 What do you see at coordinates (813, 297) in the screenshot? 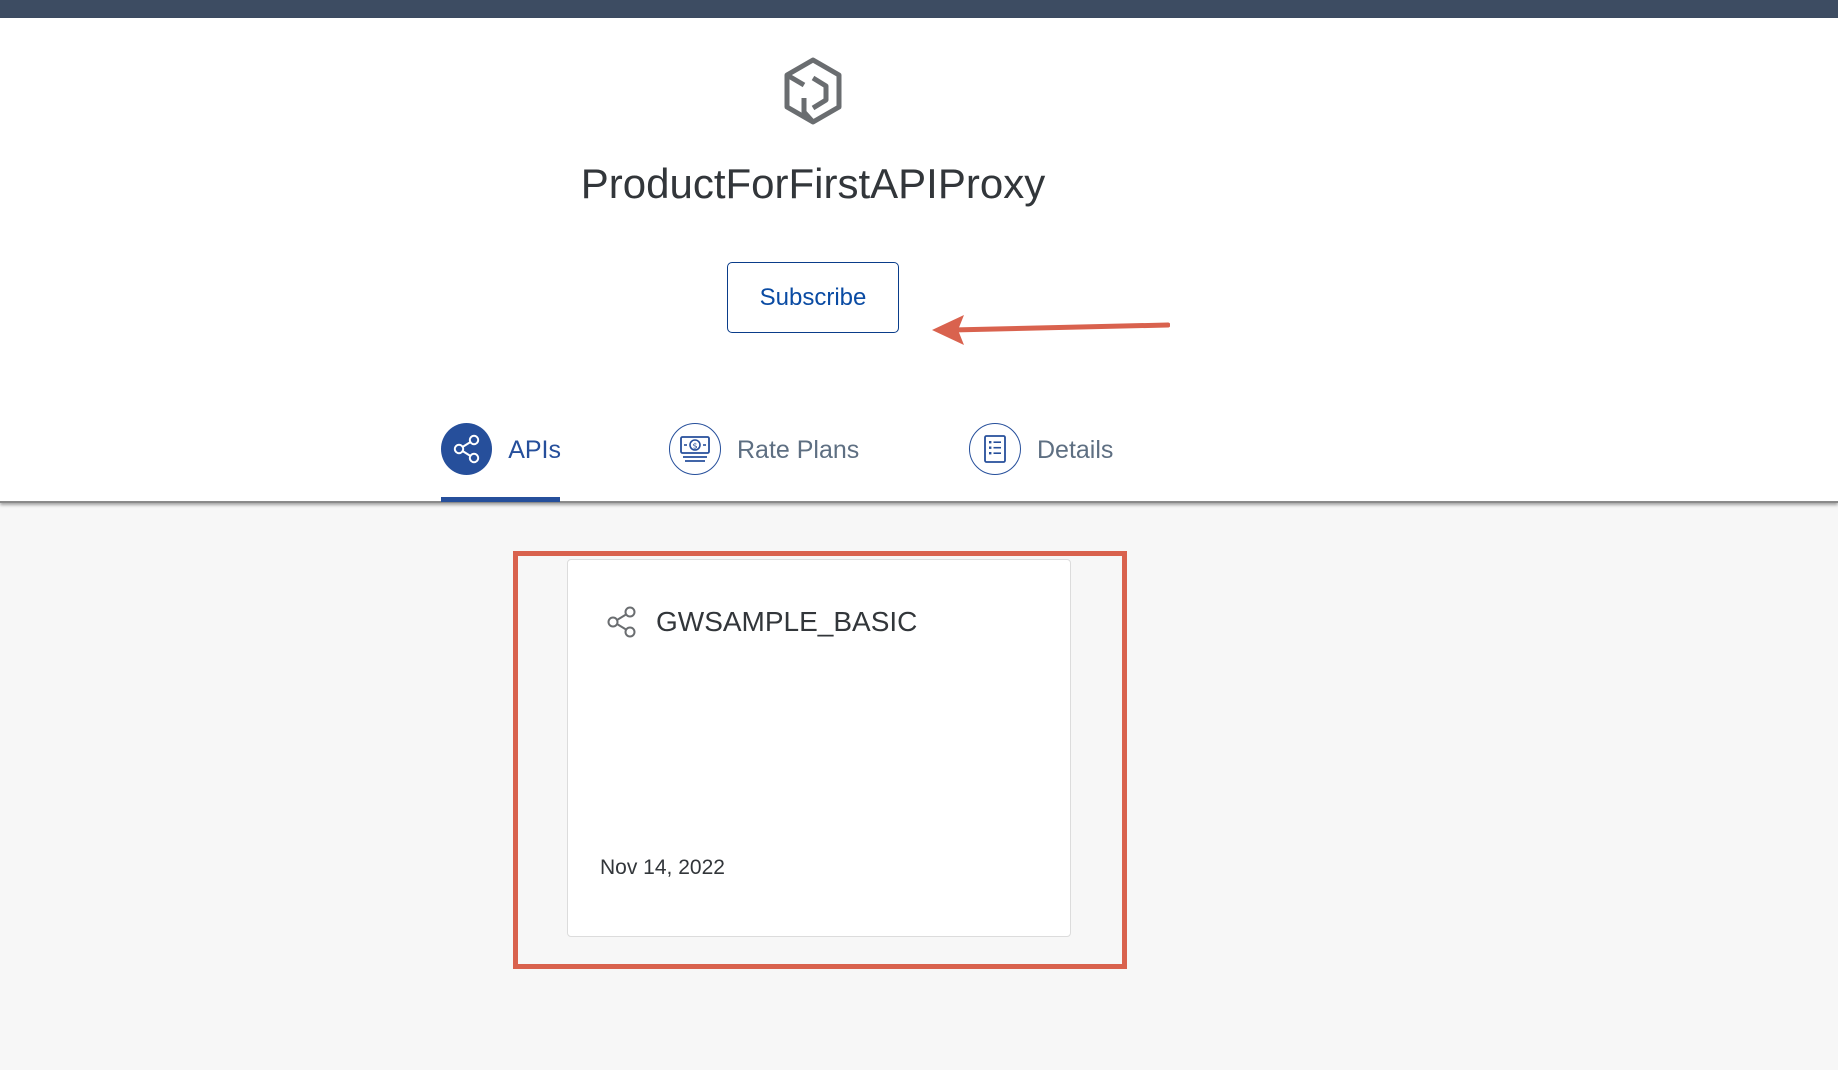
I see `subscribe-button: Subscribe` at bounding box center [813, 297].